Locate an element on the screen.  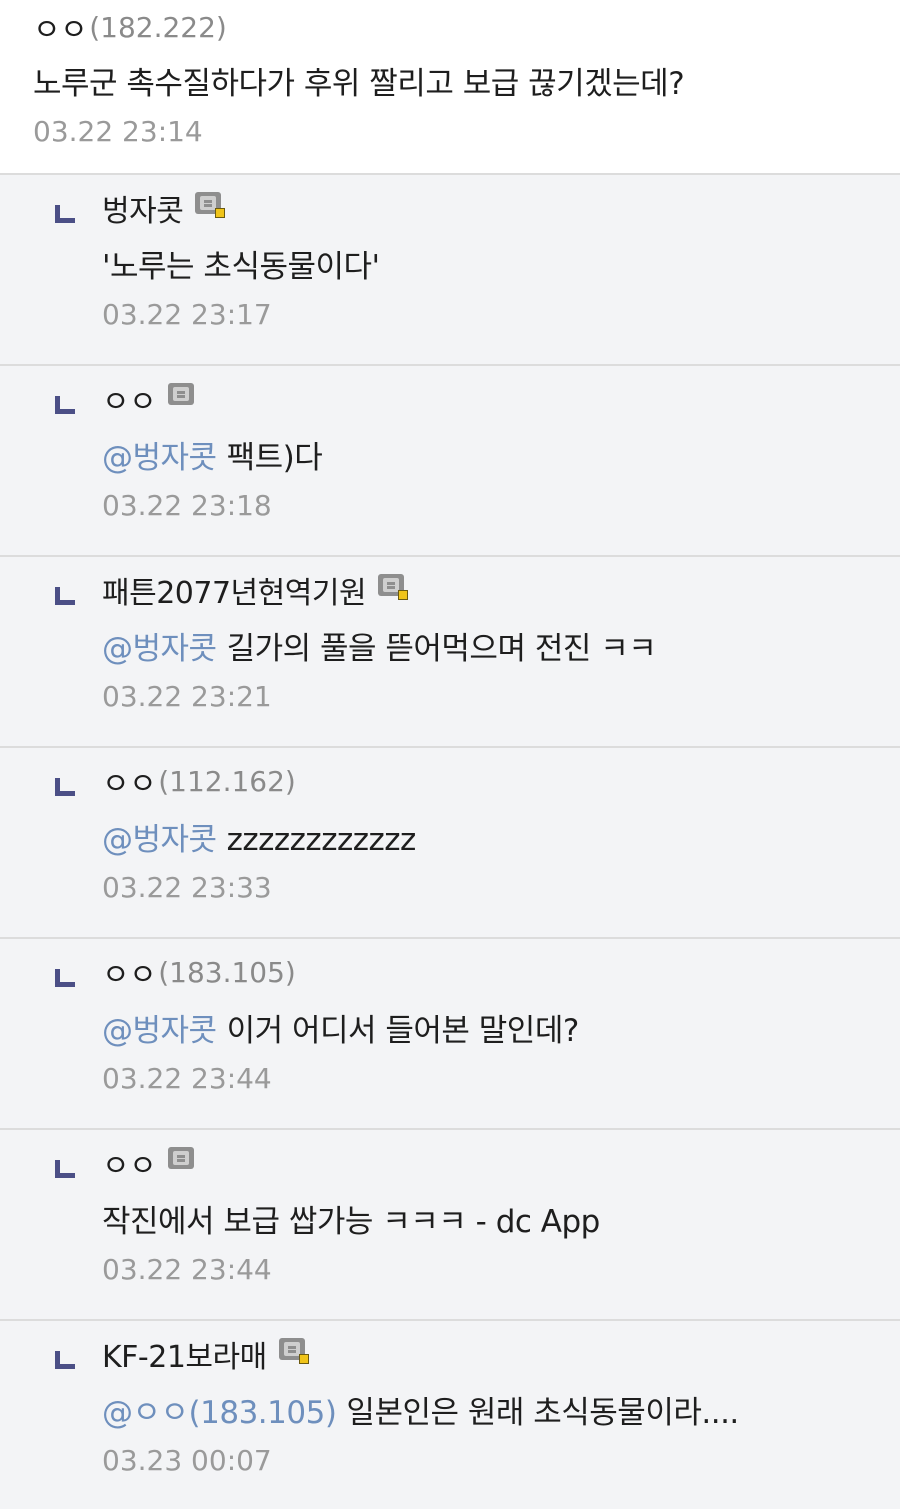
reply-author: ㅇㅇ (183.105) is located at coordinates (501, 972).